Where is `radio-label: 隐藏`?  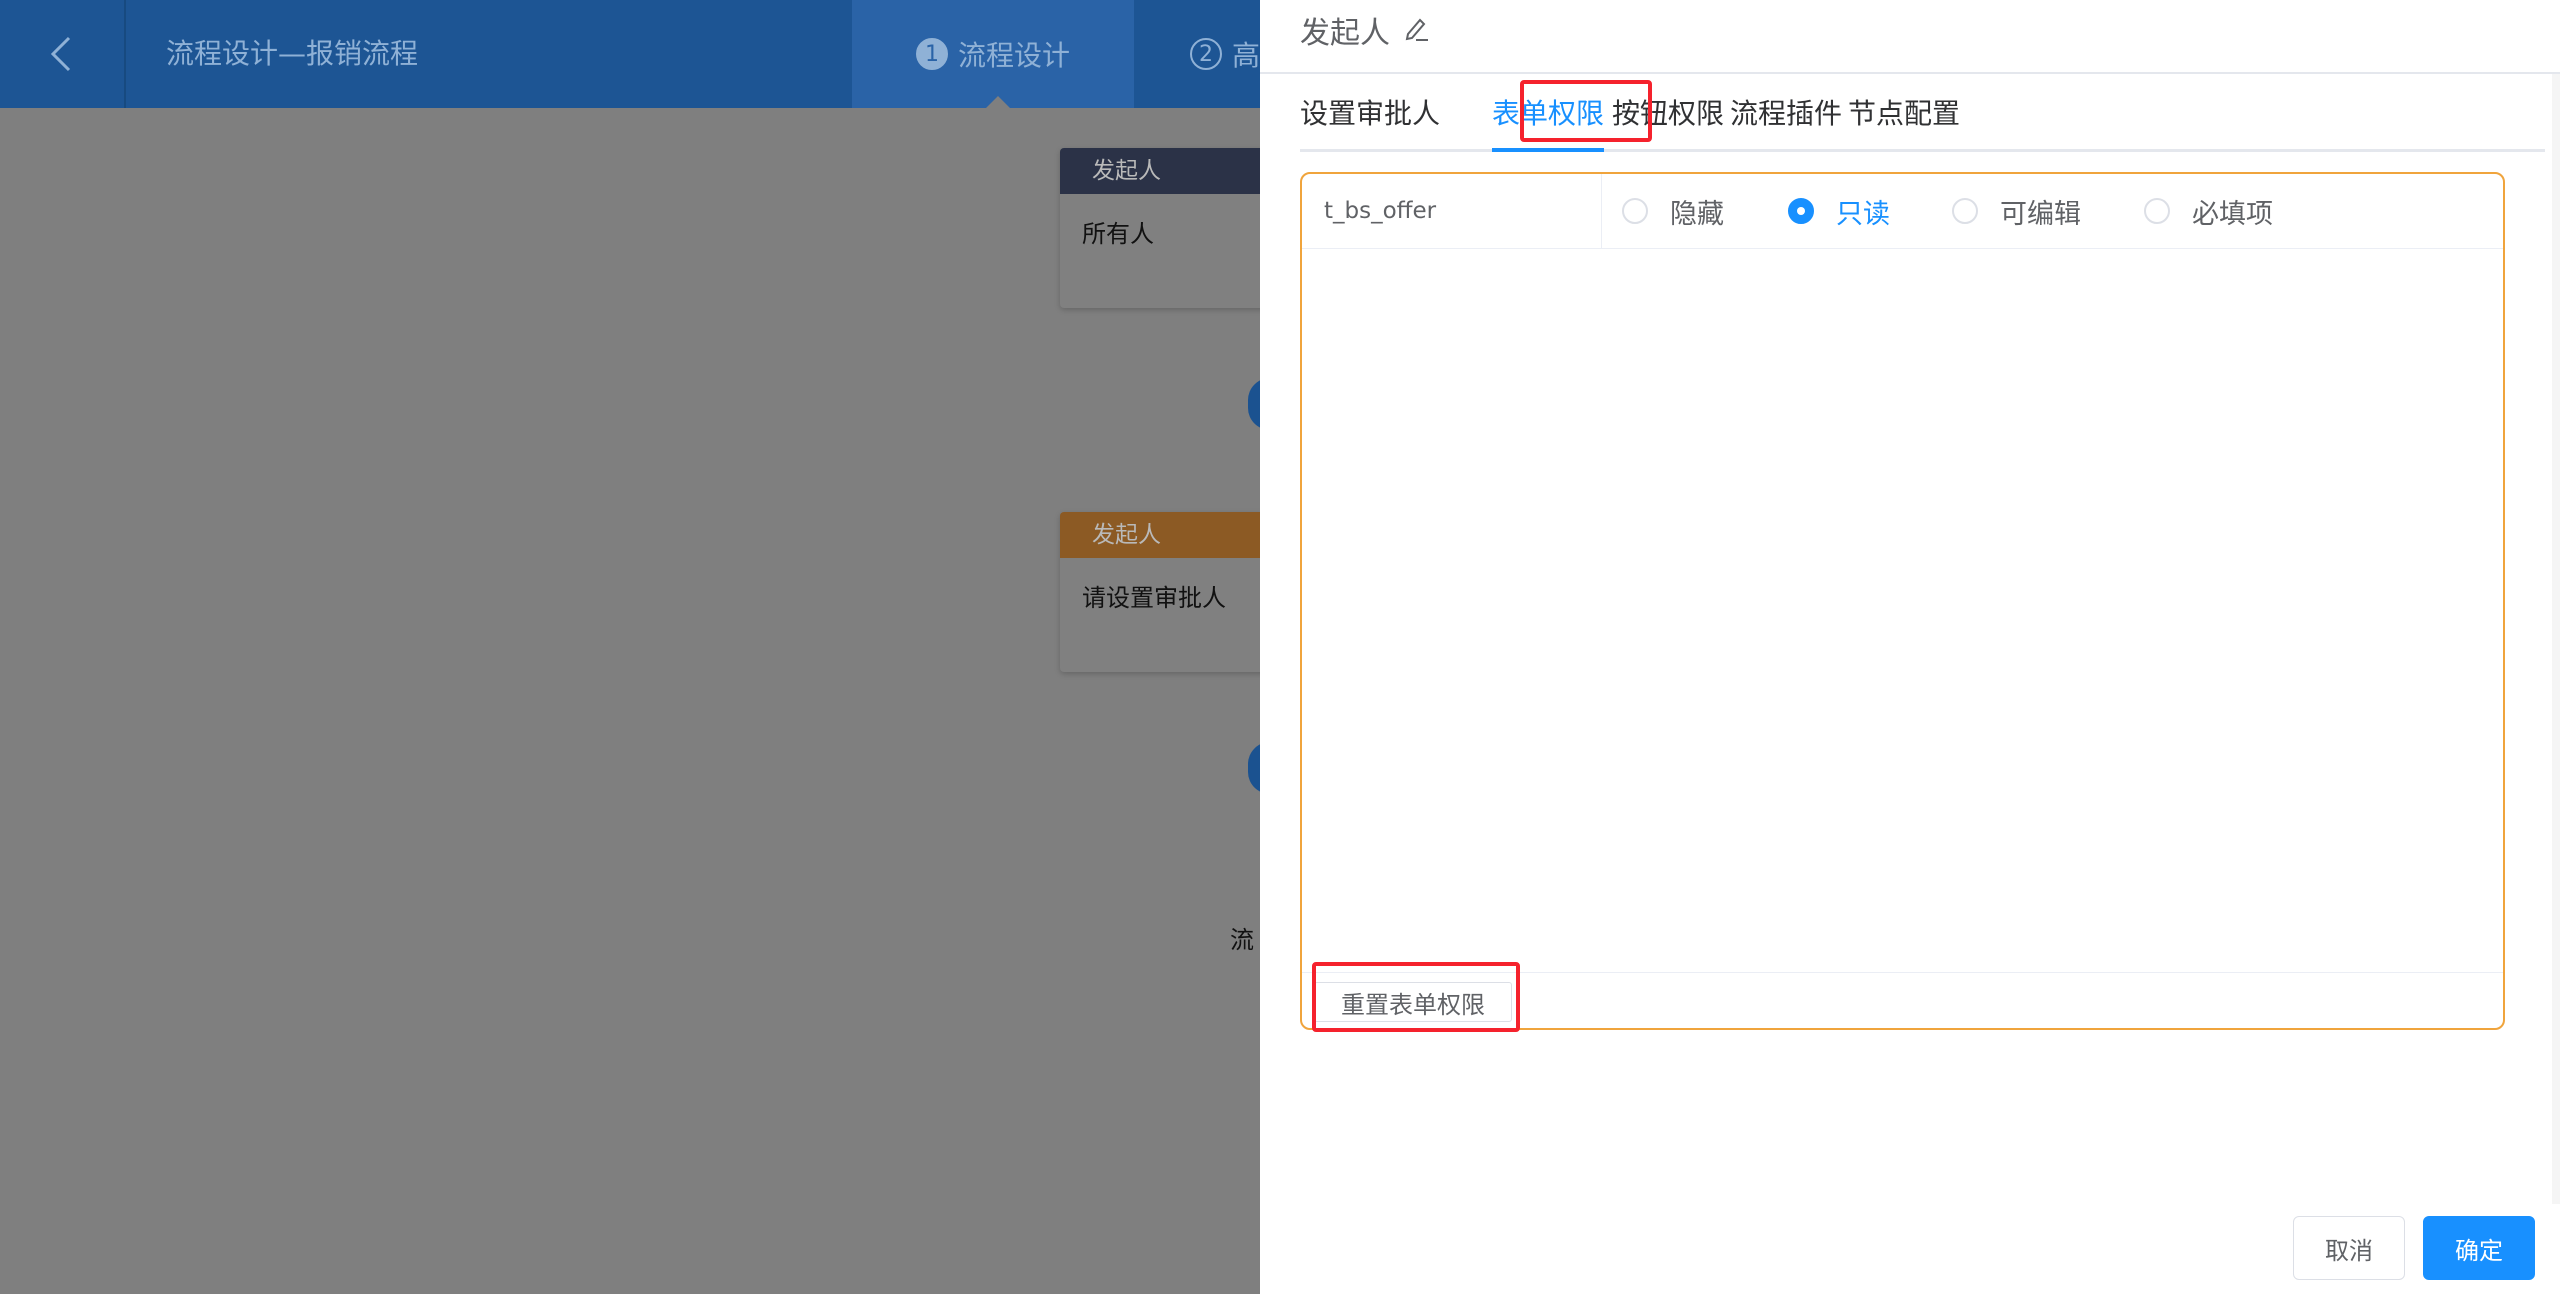 radio-label: 隐藏 is located at coordinates (1697, 214).